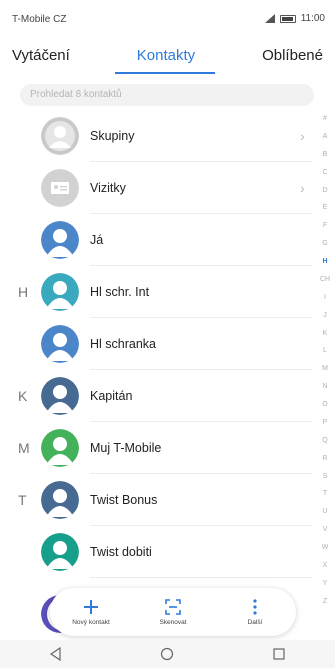 Image resolution: width=335 pixels, height=668 pixels. Describe the element at coordinates (325, 422) in the screenshot. I see `index-letter: P` at that location.